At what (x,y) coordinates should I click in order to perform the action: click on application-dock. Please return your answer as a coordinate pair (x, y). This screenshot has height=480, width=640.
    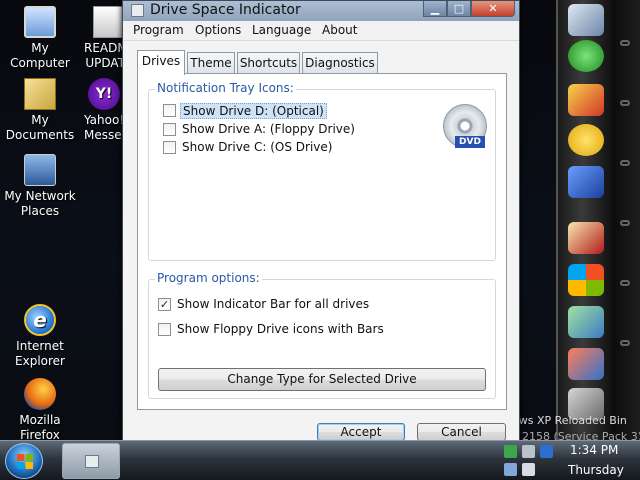
    Looking at the image, I should click on (584, 220).